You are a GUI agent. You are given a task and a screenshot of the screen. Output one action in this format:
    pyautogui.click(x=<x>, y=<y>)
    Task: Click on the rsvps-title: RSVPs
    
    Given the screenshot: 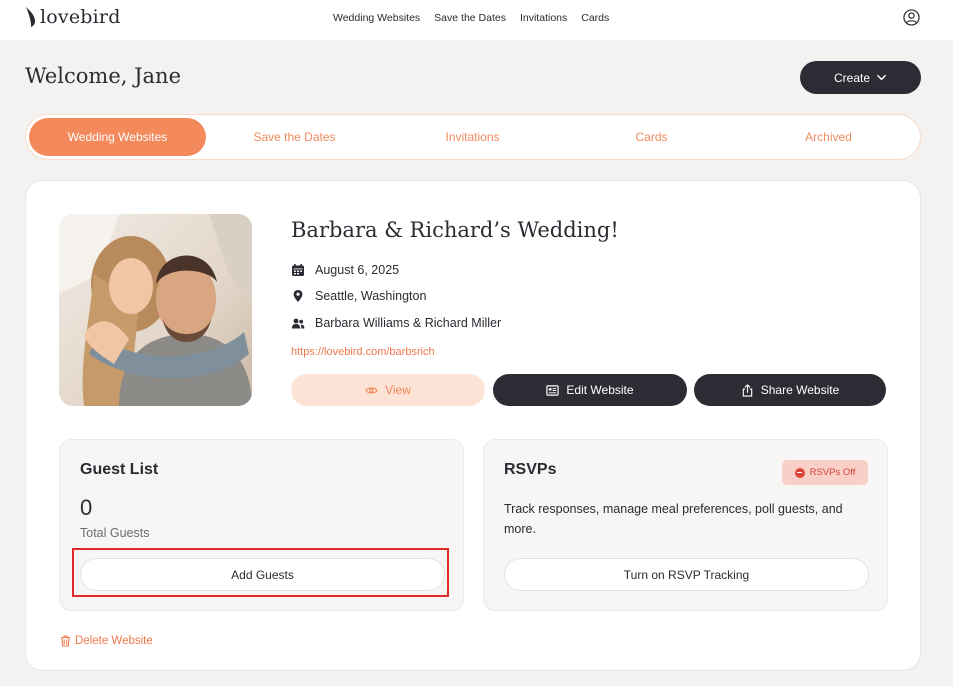 What is the action you would take?
    pyautogui.click(x=530, y=469)
    